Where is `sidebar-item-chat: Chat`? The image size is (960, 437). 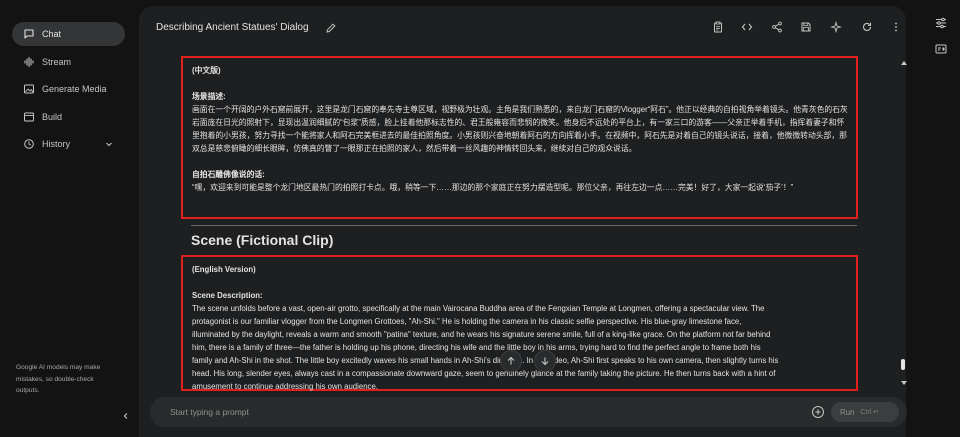
sidebar-item-chat: Chat is located at coordinates (68, 34).